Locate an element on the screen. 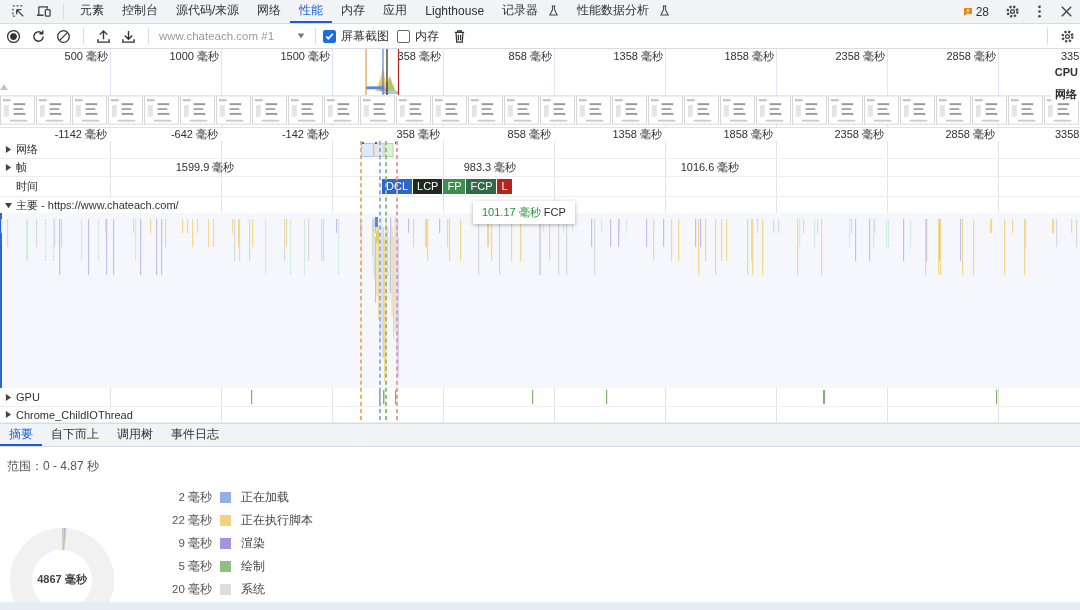  lane-label: 网络 is located at coordinates (1065, 94).